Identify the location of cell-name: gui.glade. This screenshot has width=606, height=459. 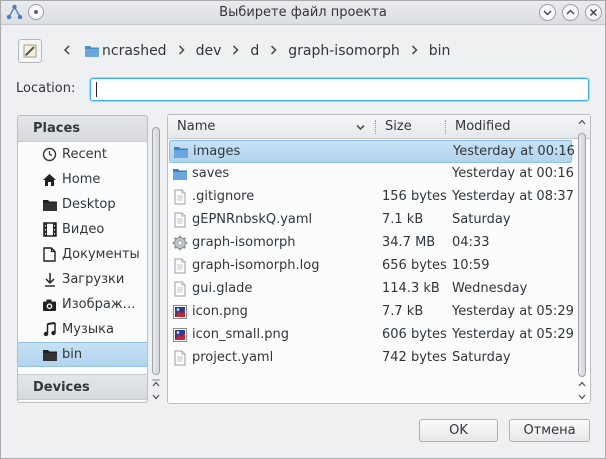
(222, 288).